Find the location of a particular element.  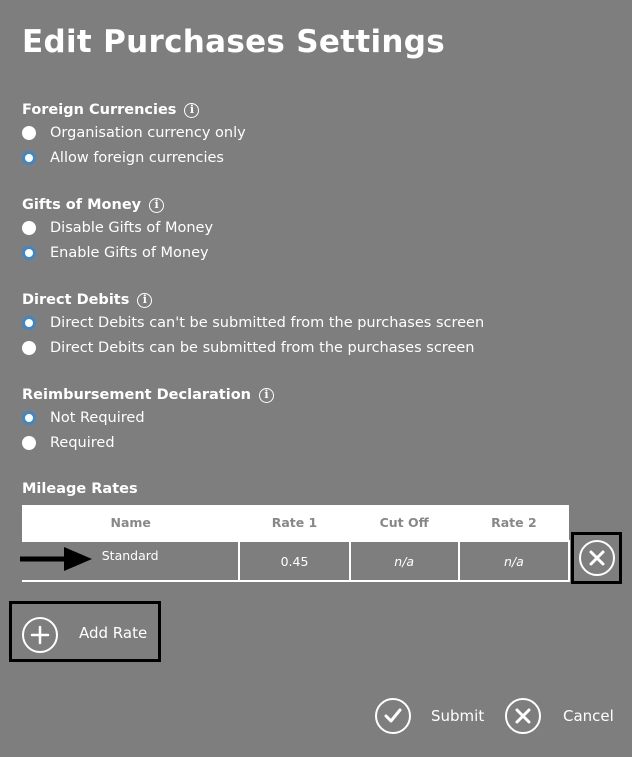

column-header-cutoff: Cut Off is located at coordinates (404, 523).